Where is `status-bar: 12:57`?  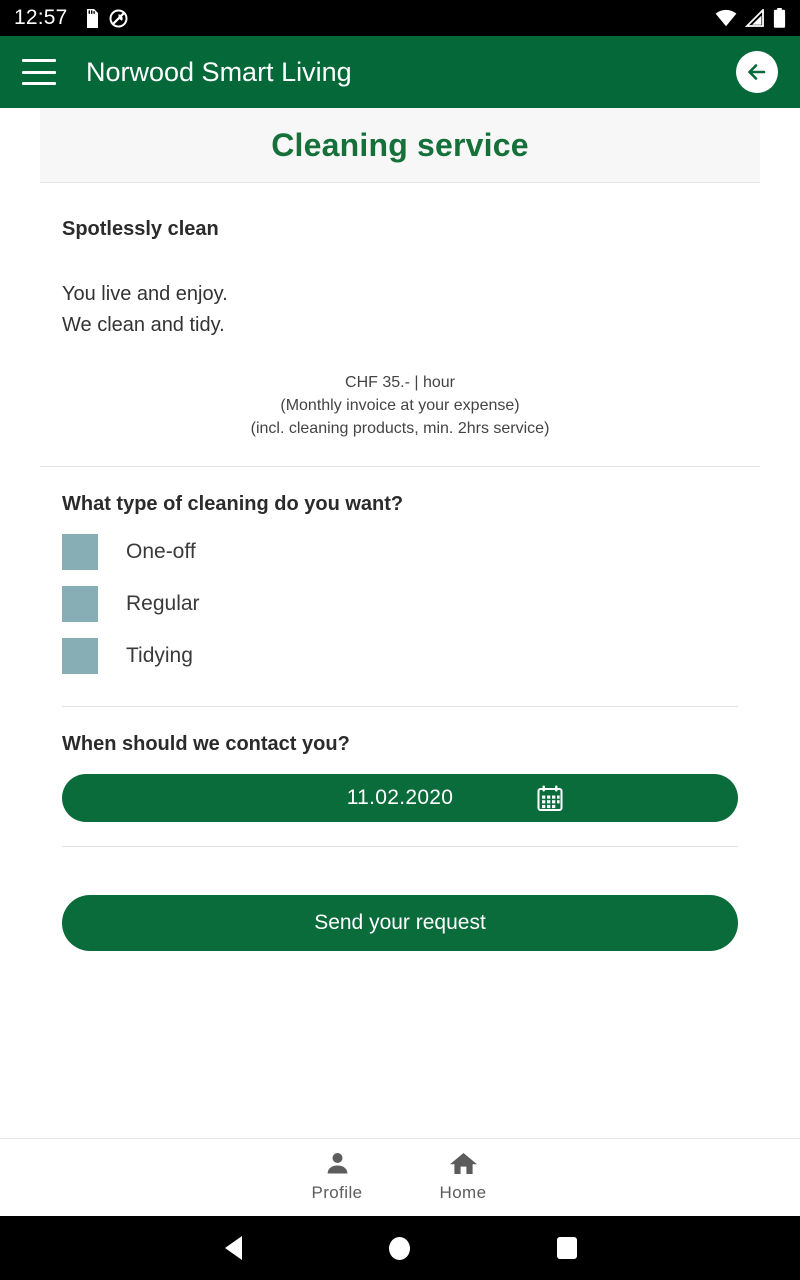
status-bar: 12:57 is located at coordinates (400, 18).